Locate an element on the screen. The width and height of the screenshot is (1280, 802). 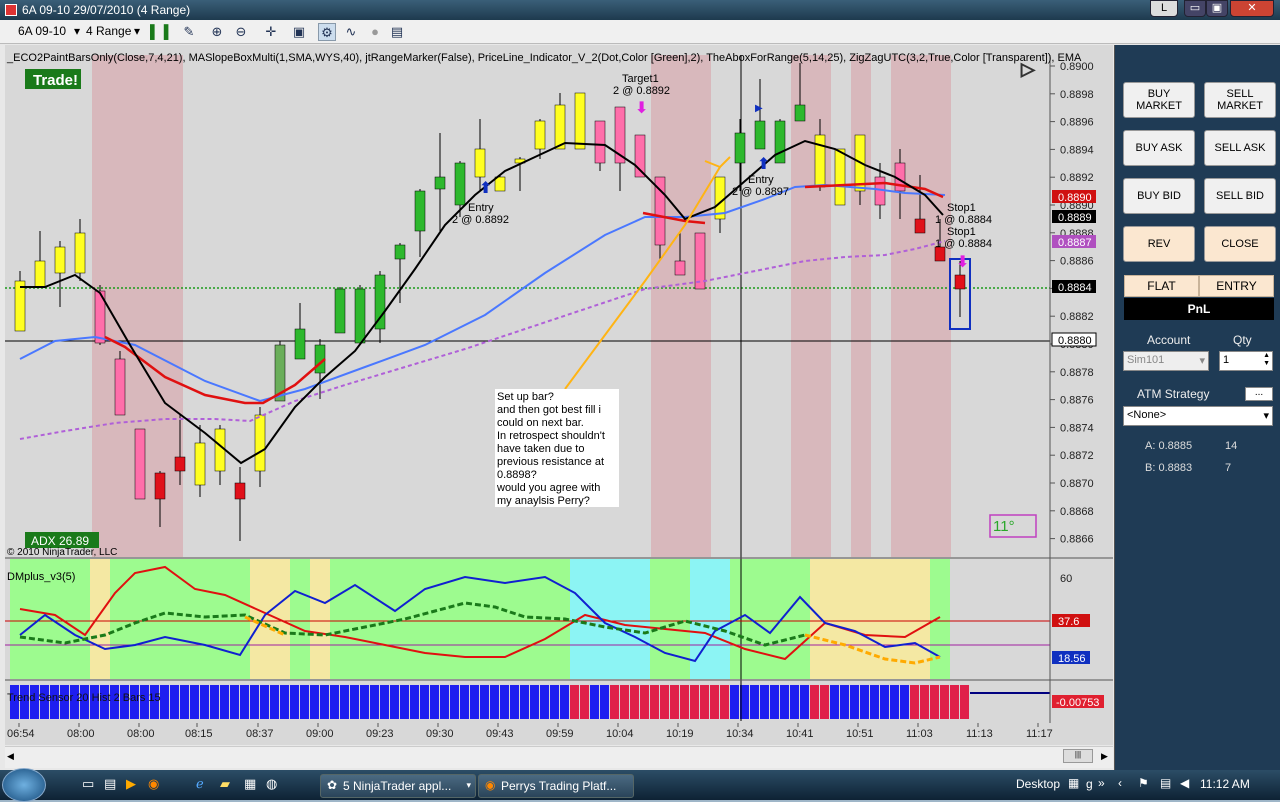
scroll-right-icon: ▶ is located at coordinates (1104, 756).